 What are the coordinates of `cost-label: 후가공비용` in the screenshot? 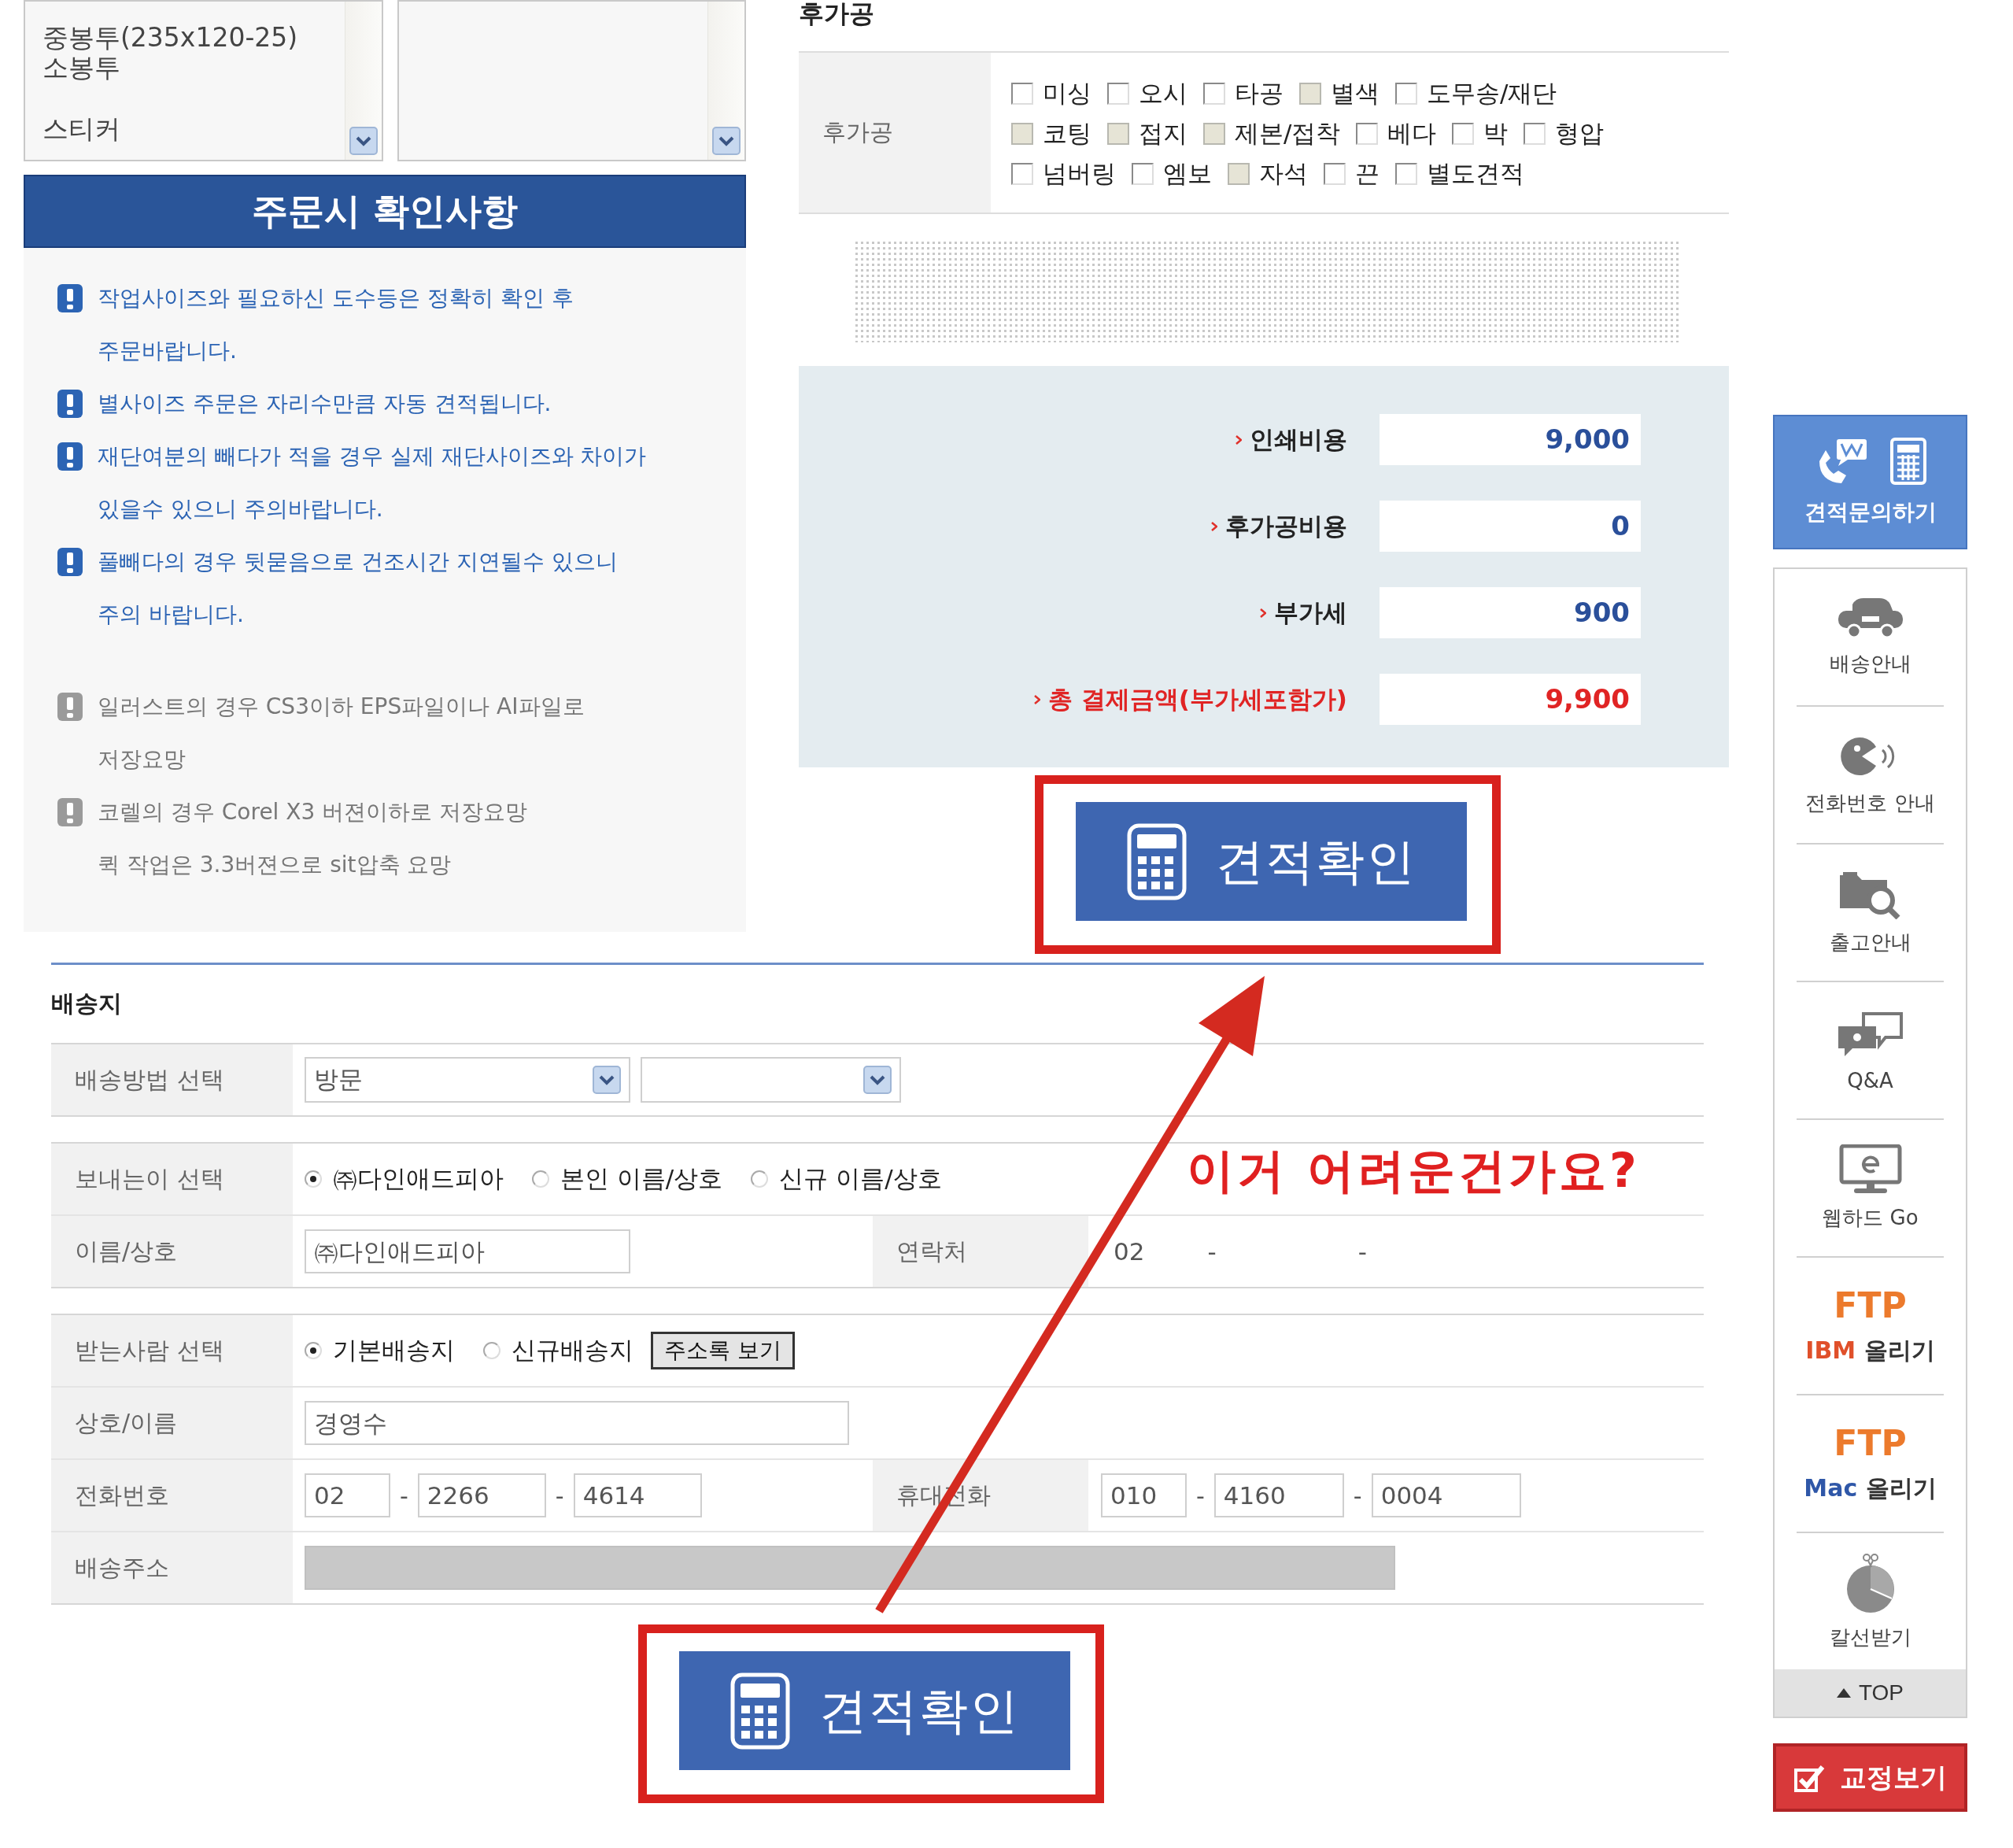 It's located at (1286, 525).